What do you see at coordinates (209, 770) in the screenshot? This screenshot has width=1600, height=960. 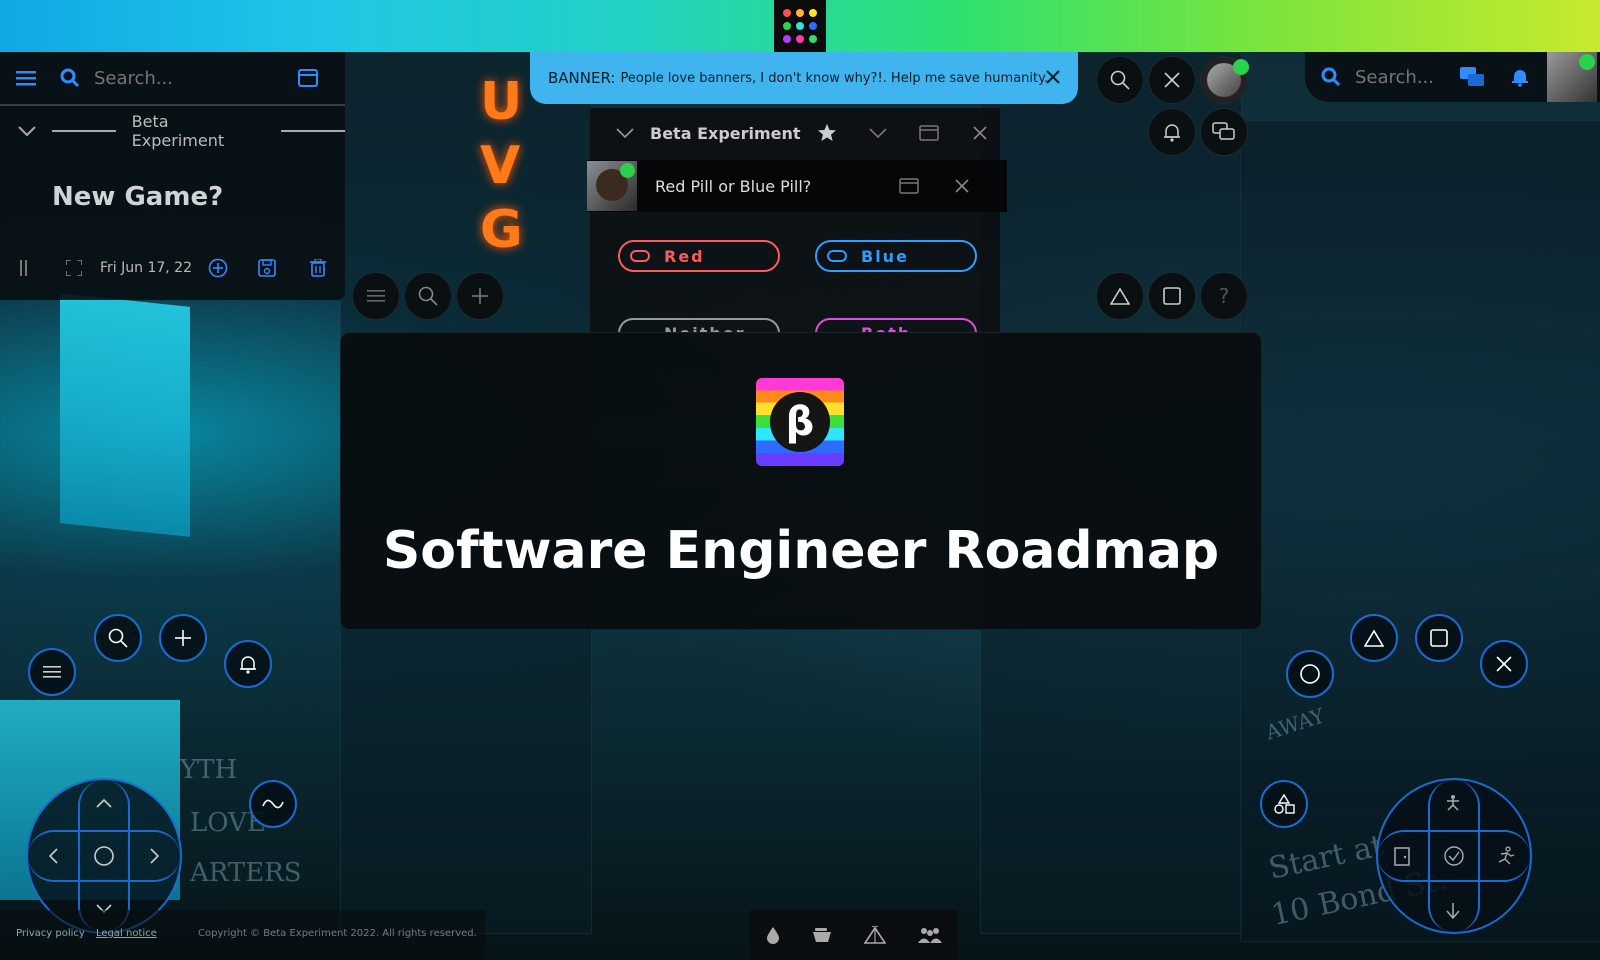 I see `street-text: YTH` at bounding box center [209, 770].